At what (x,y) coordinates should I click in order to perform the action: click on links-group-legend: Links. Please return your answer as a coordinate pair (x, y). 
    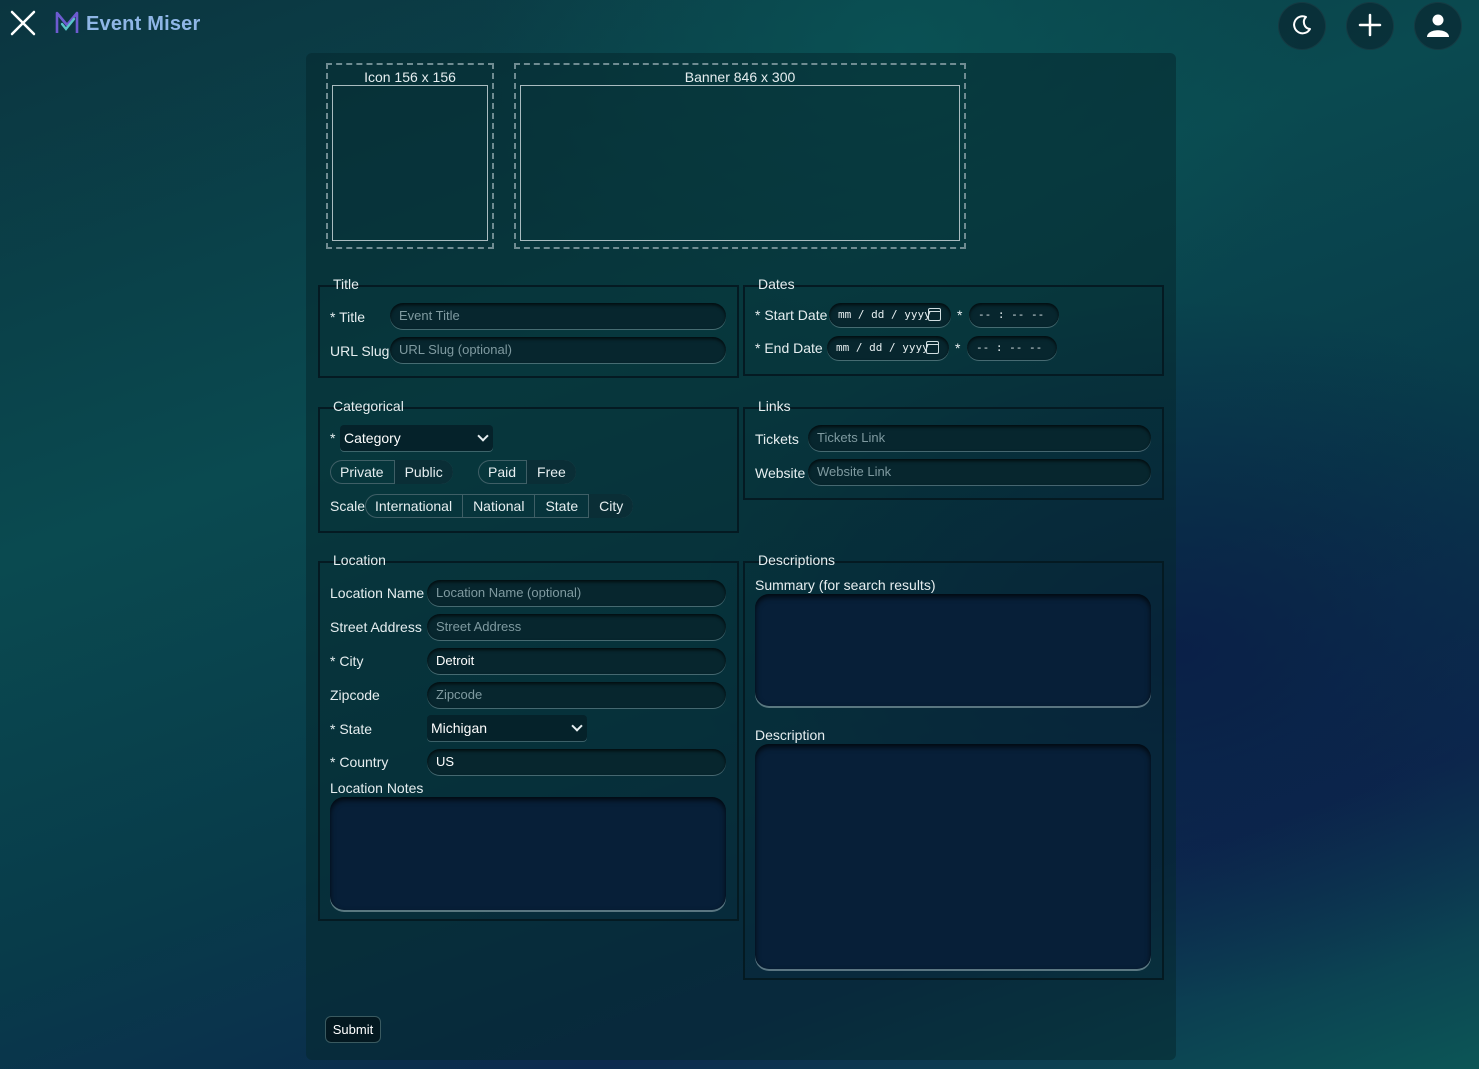
    Looking at the image, I should click on (774, 406).